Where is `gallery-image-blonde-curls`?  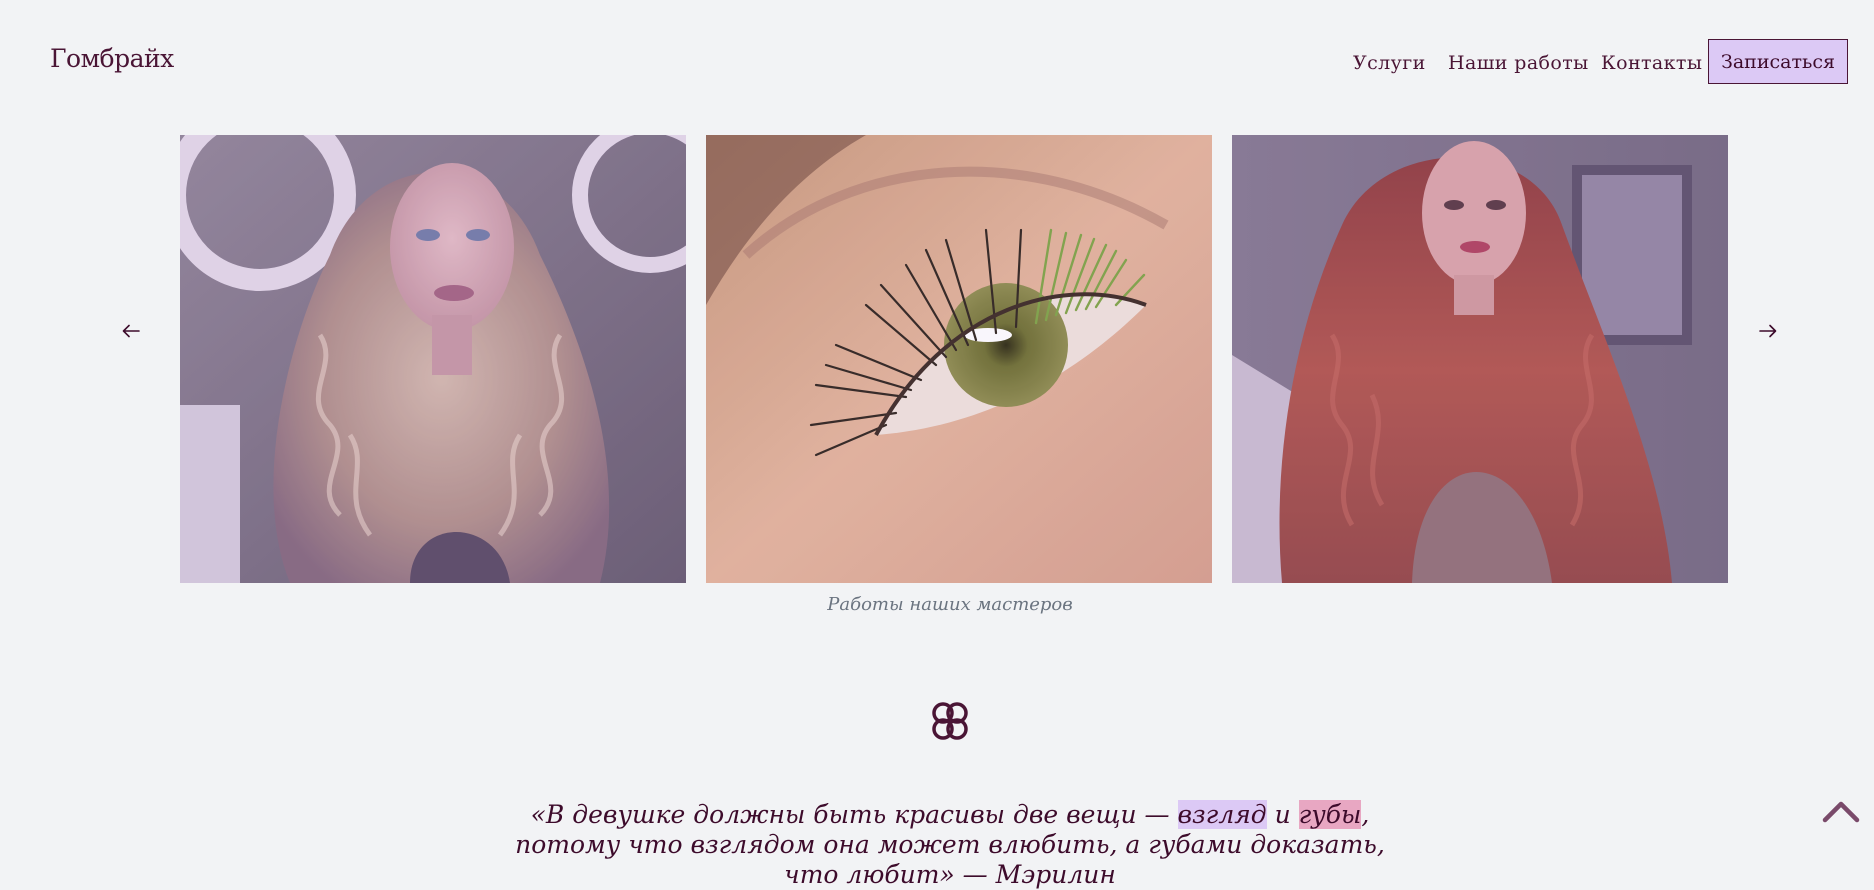
gallery-image-blonde-curls is located at coordinates (433, 359).